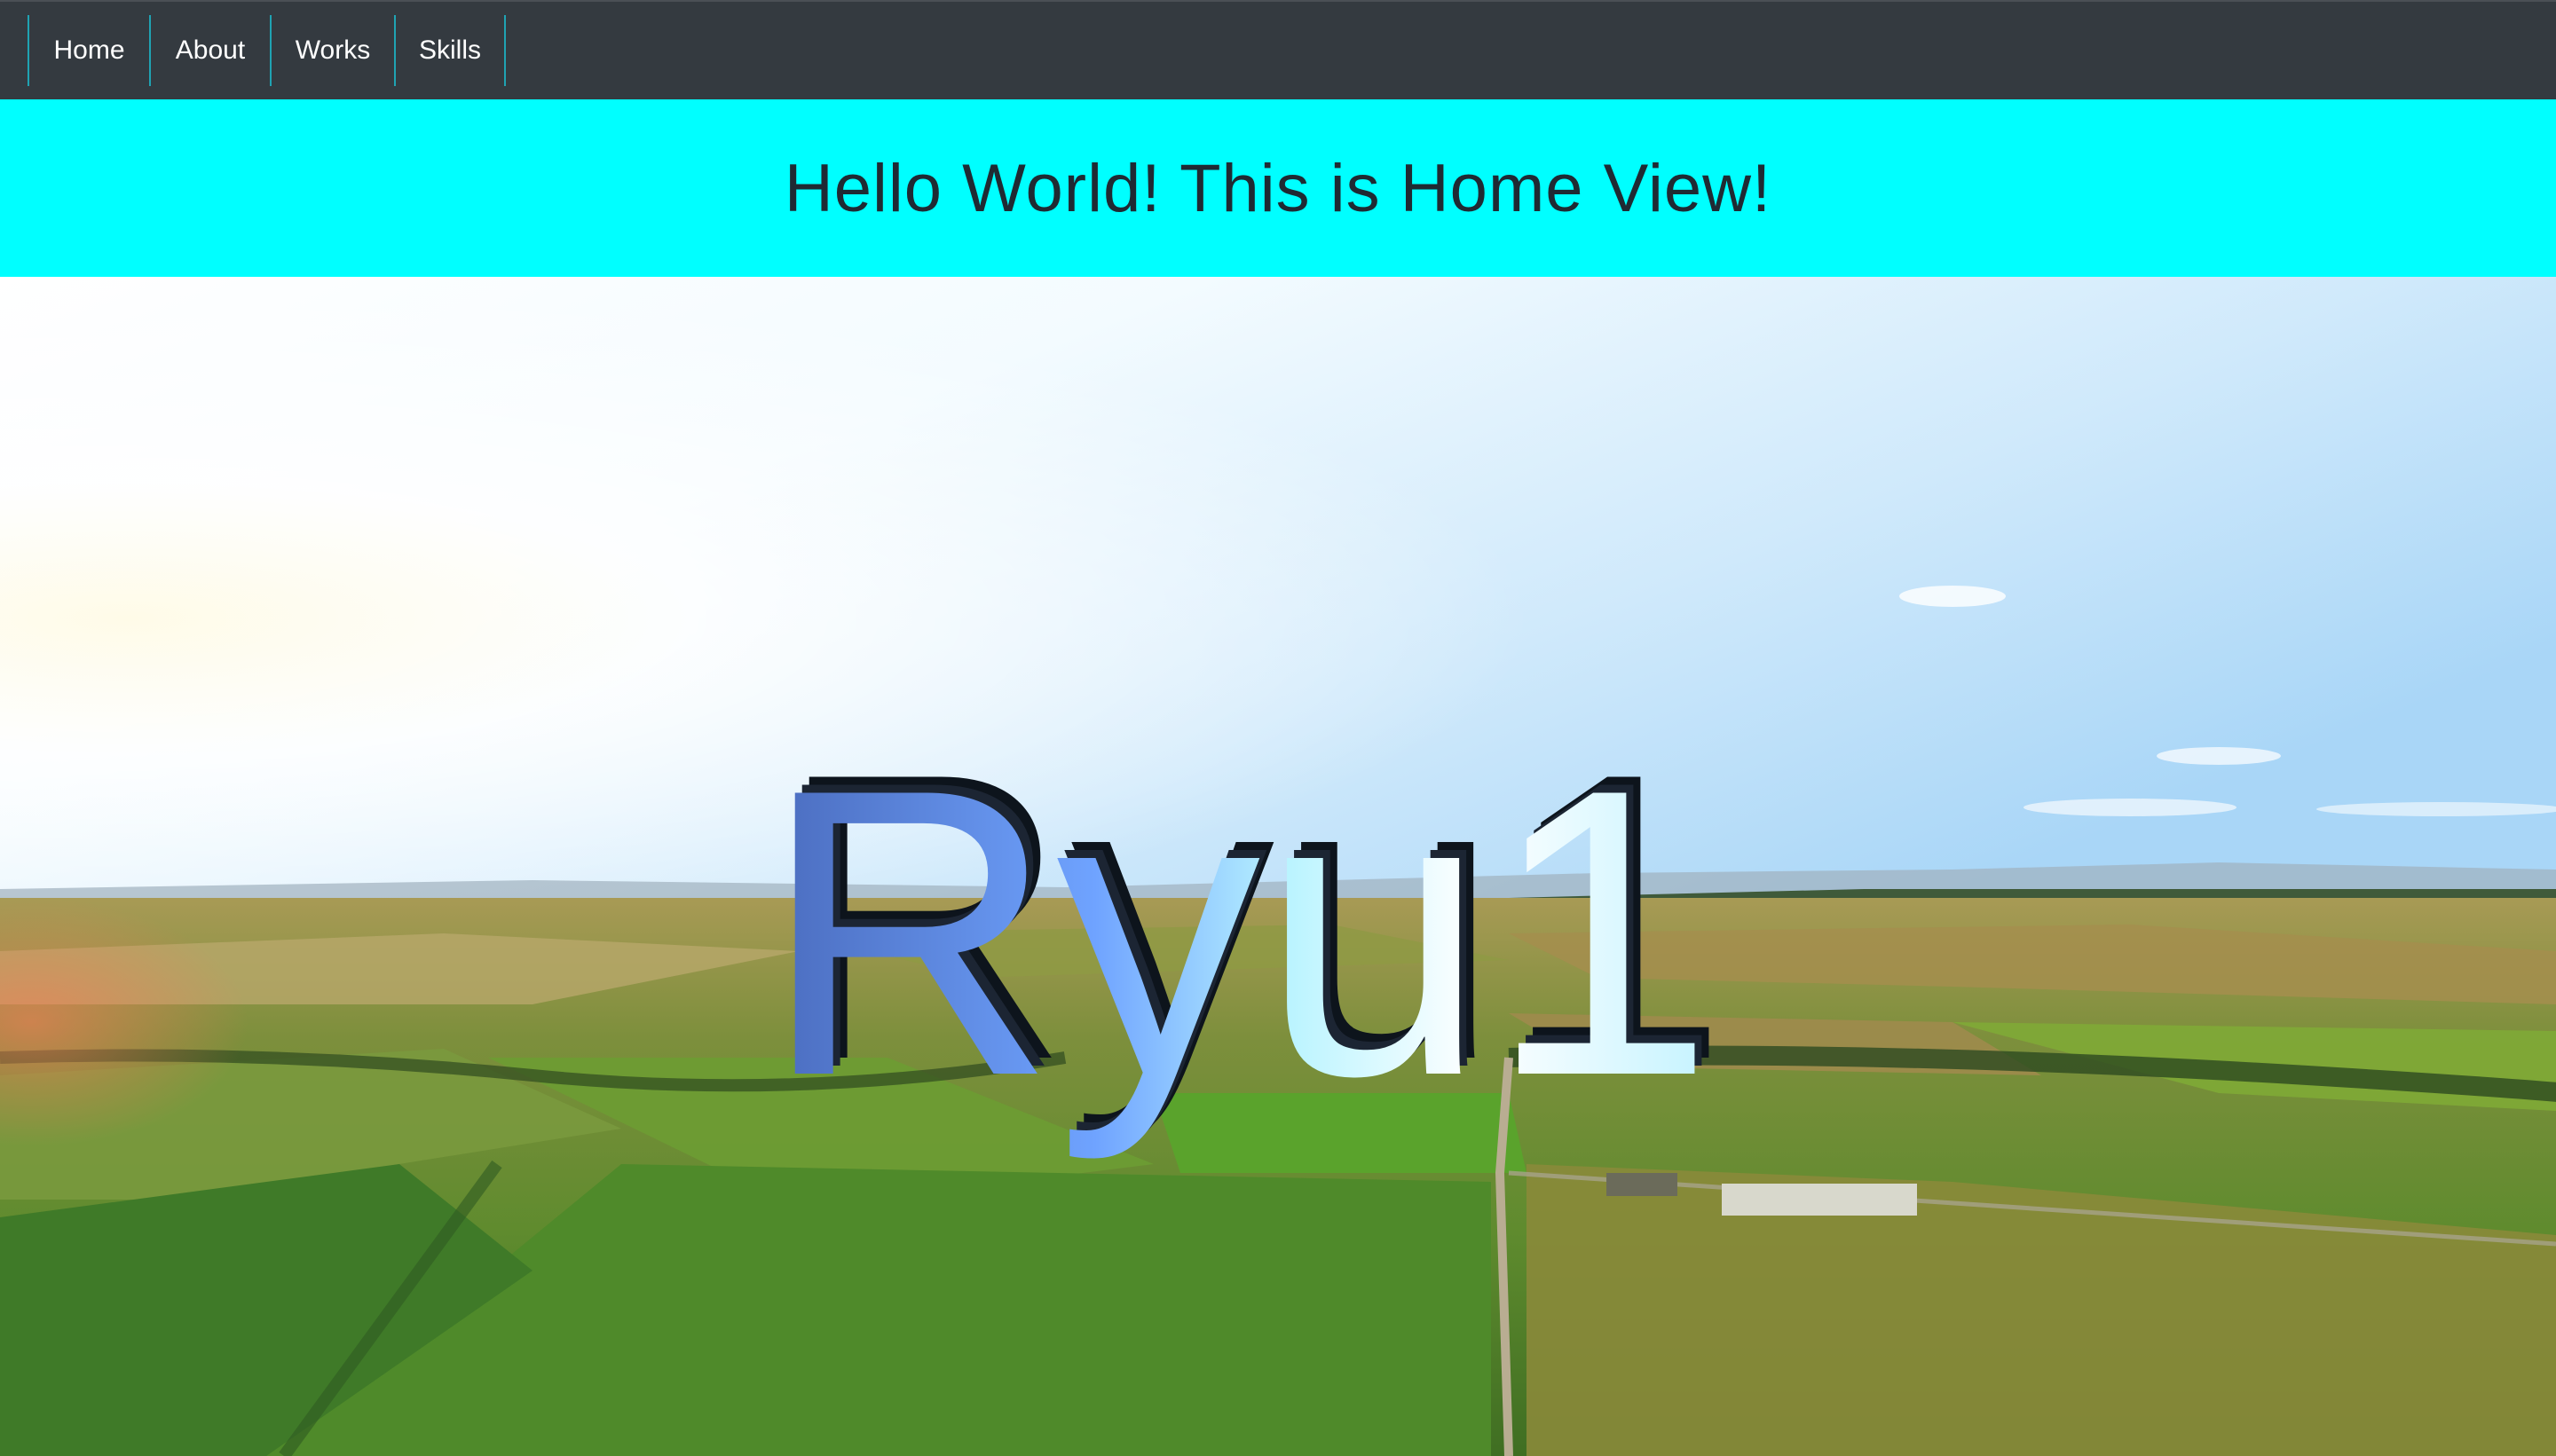 The width and height of the screenshot is (2556, 1456). Describe the element at coordinates (332, 50) in the screenshot. I see `nav-link-works: Works` at that location.